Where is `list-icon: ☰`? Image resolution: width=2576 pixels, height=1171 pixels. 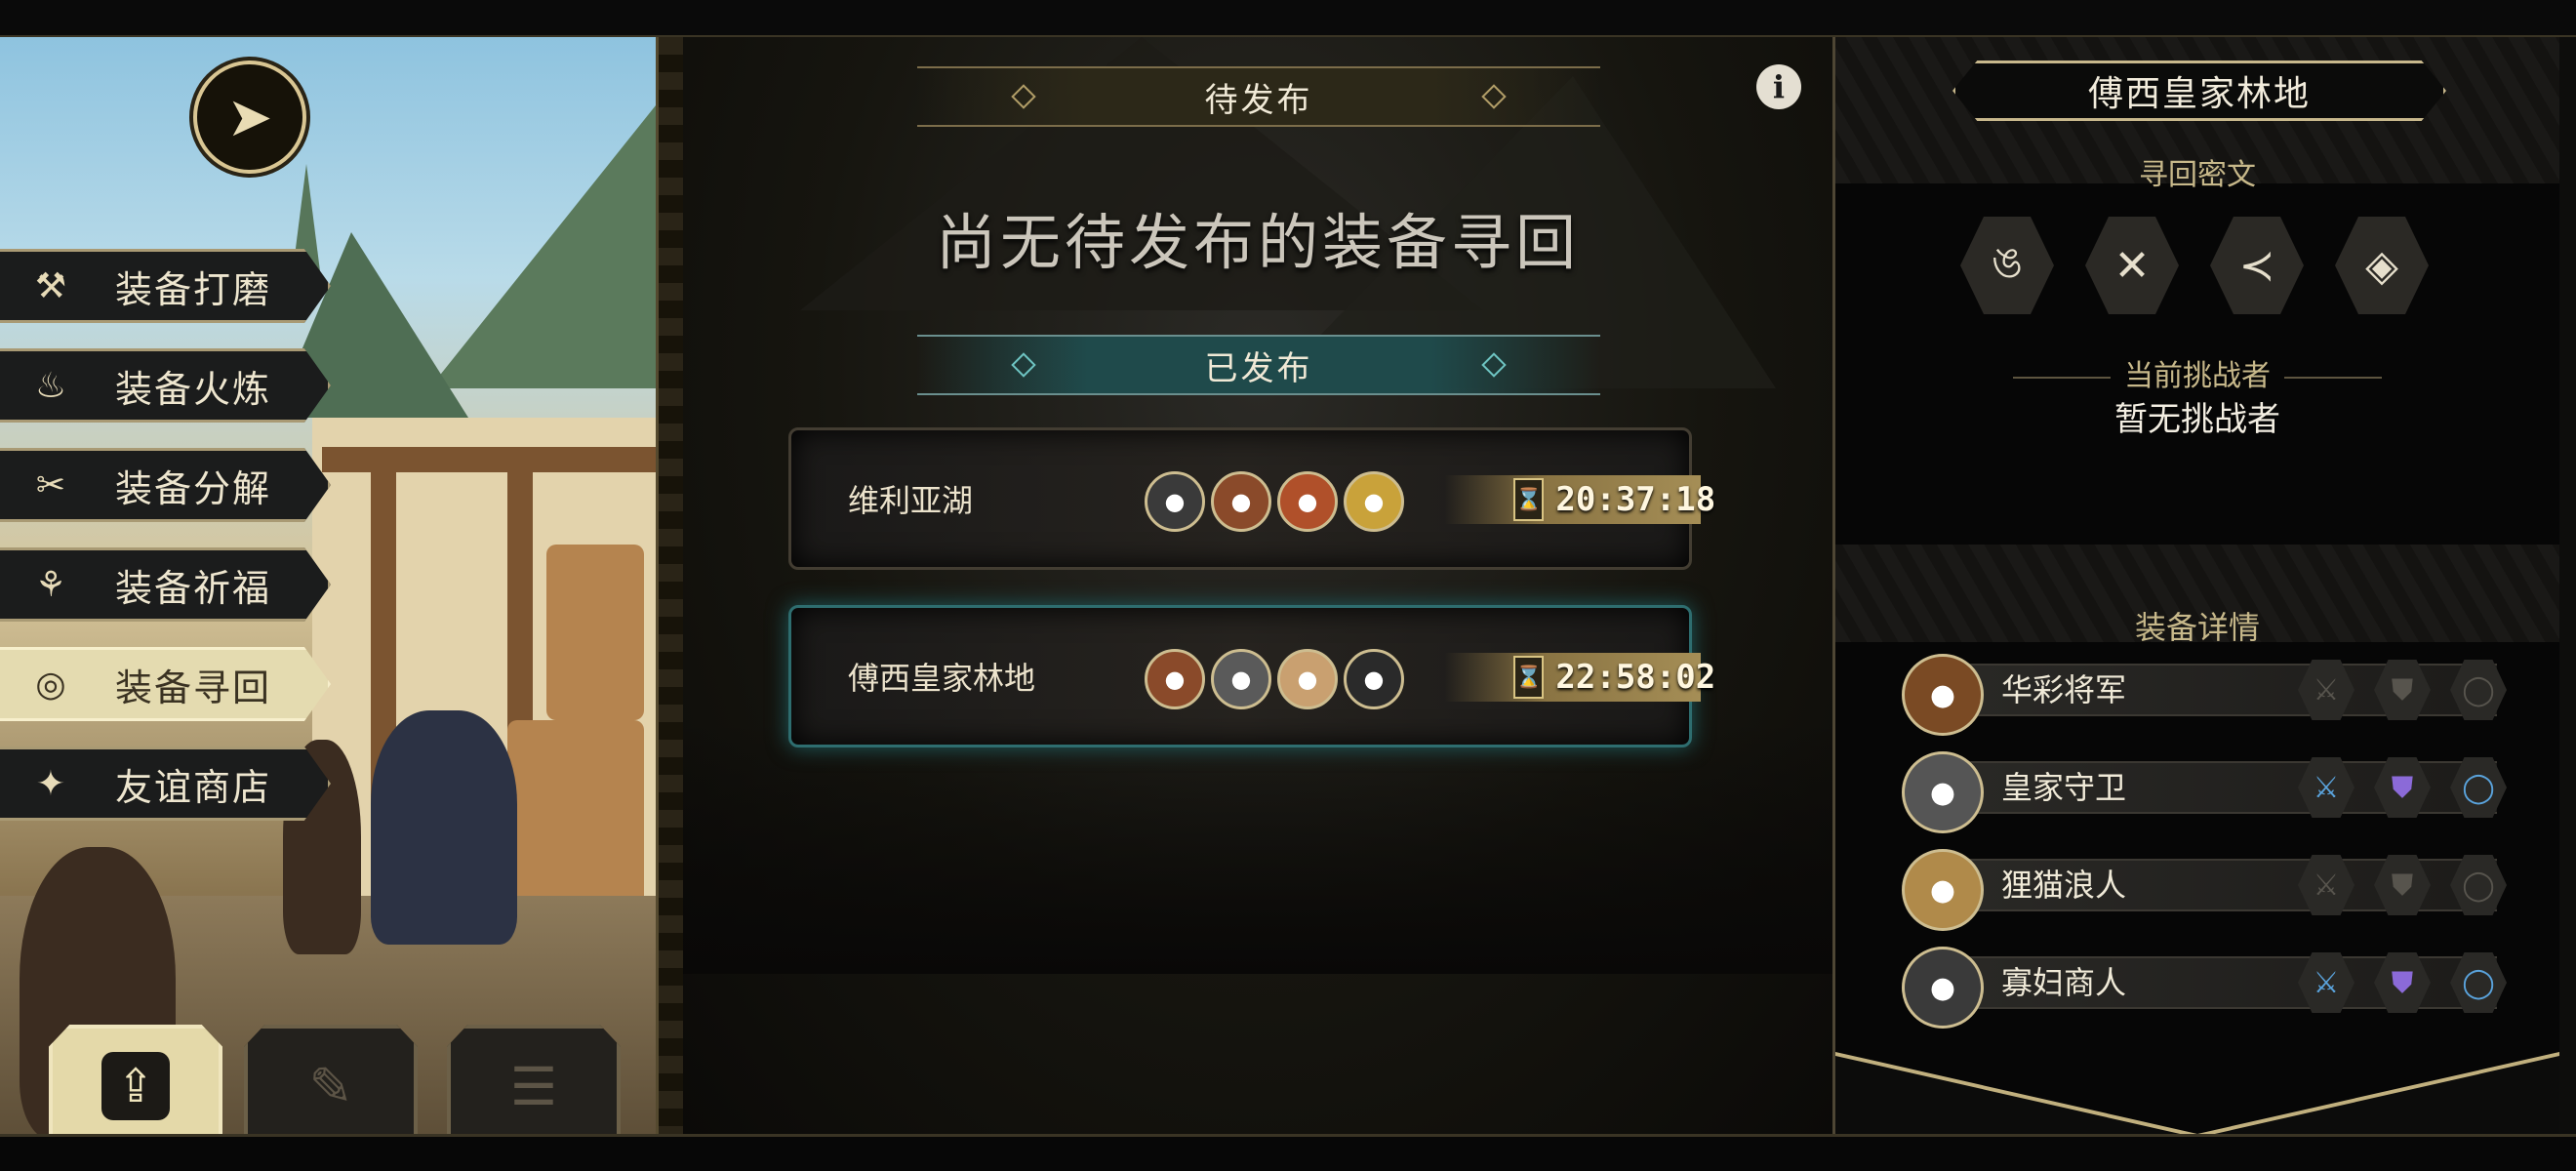 list-icon: ☰ is located at coordinates (533, 1086).